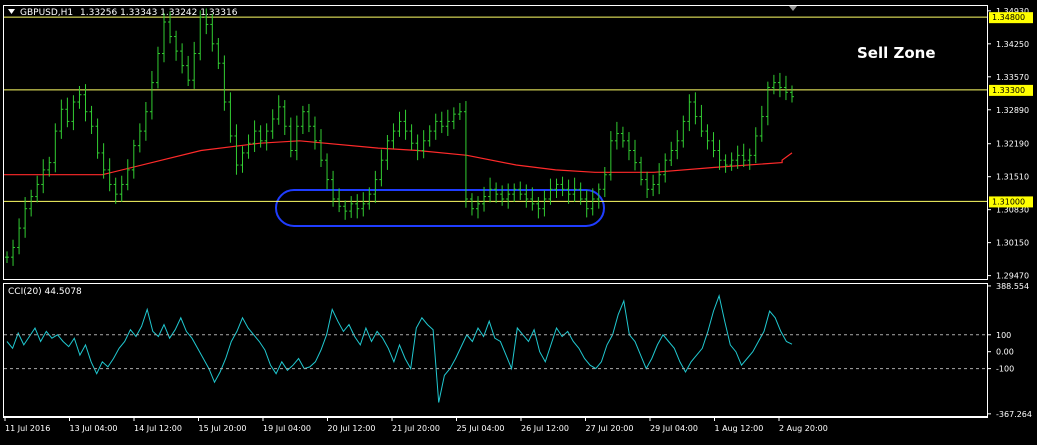 The height and width of the screenshot is (445, 1037). I want to click on price-axis-label: 1.33570, so click(1012, 77).